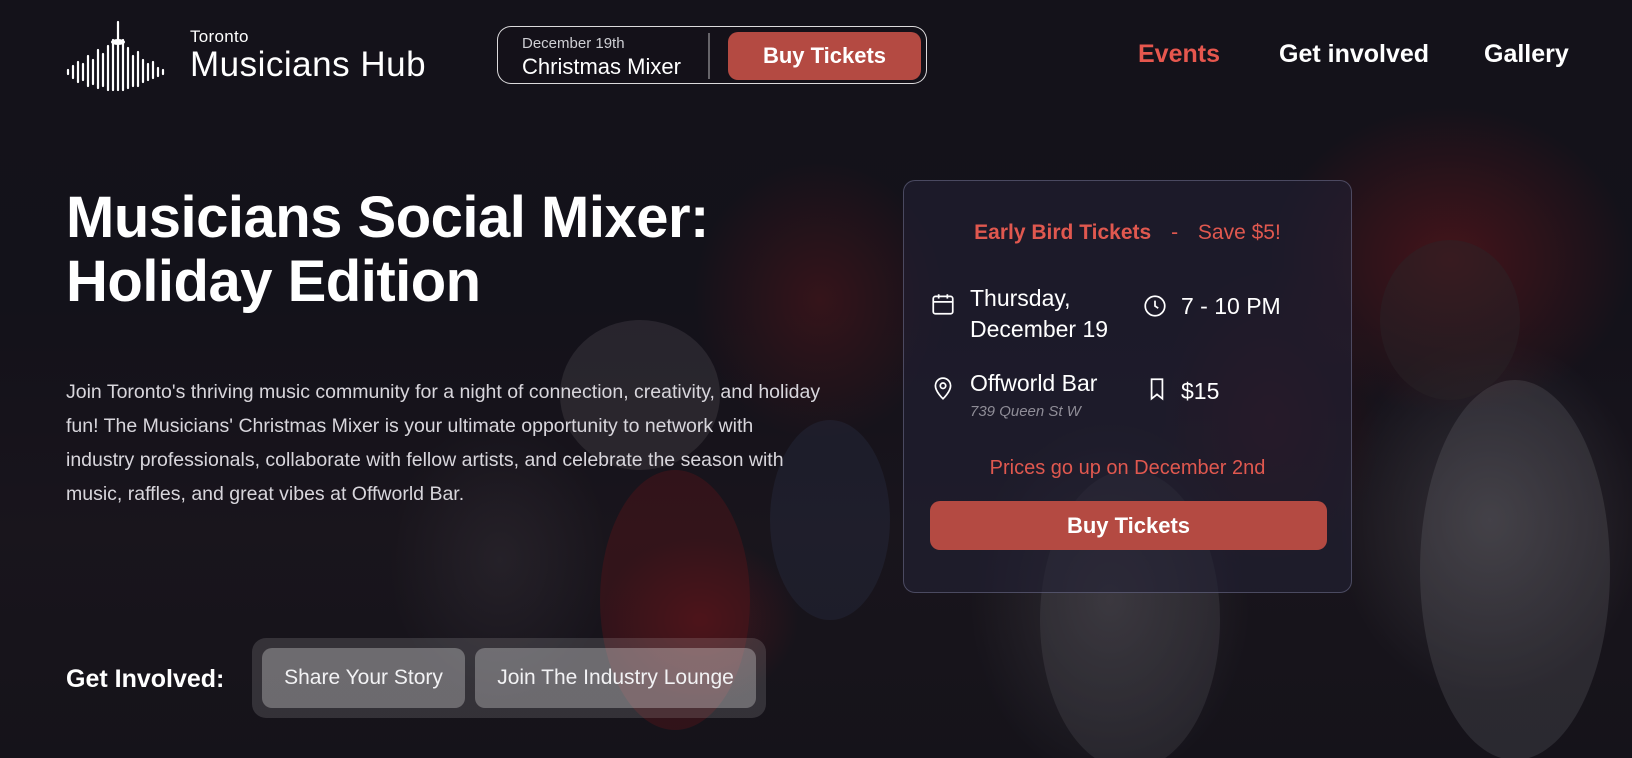 This screenshot has width=1632, height=758. What do you see at coordinates (943, 388) in the screenshot?
I see `map-pin-icon` at bounding box center [943, 388].